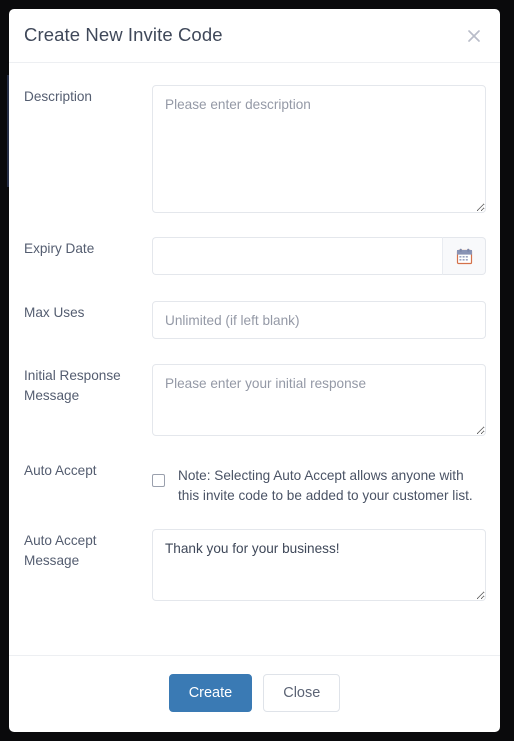  I want to click on control-initial-response-message, so click(319, 400).